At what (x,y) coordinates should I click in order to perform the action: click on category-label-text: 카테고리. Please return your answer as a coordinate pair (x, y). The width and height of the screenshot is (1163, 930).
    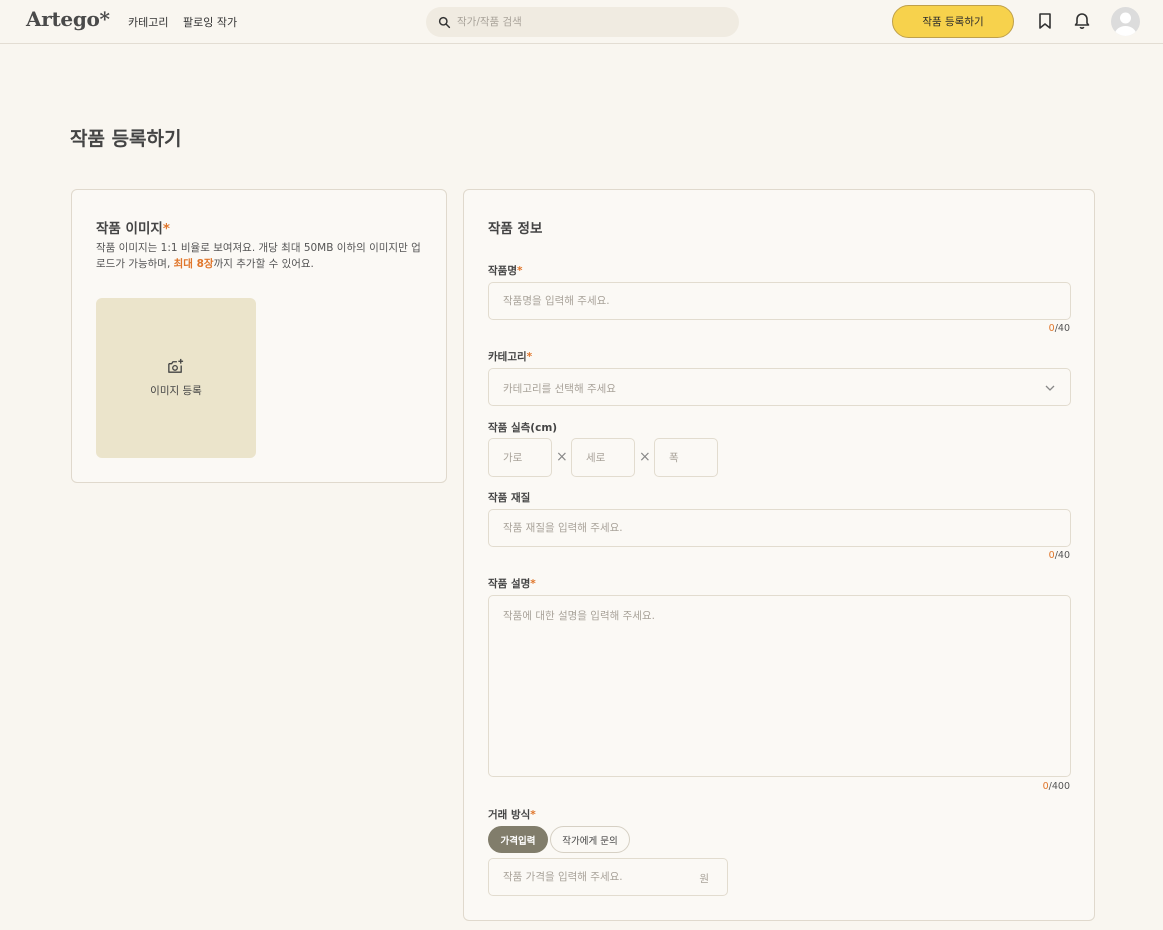
    Looking at the image, I should click on (507, 357).